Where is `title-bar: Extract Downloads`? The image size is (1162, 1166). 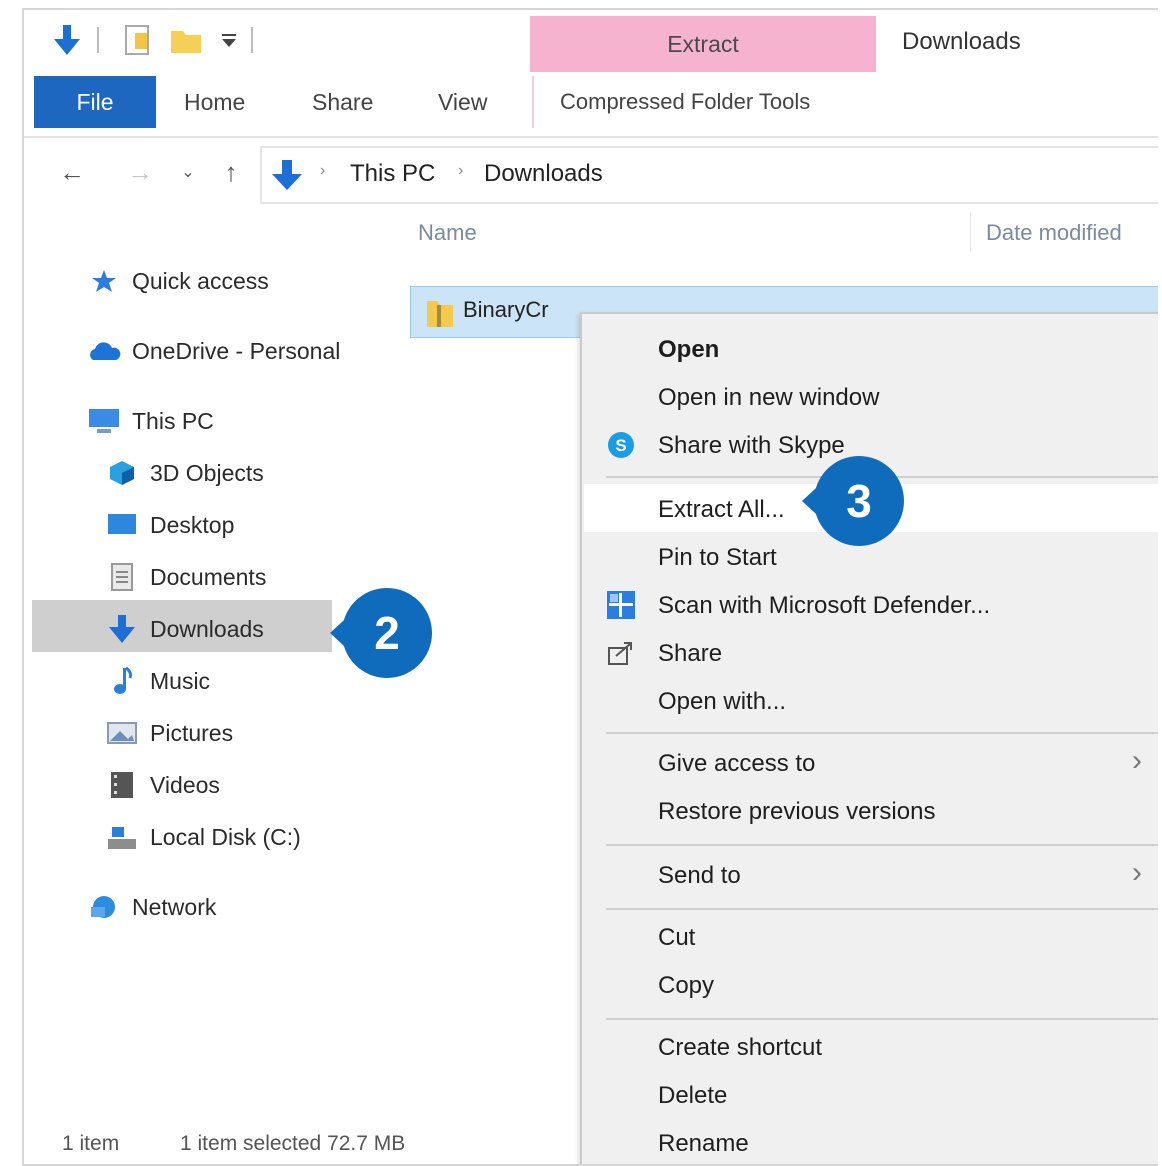
title-bar: Extract Downloads is located at coordinates (591, 44).